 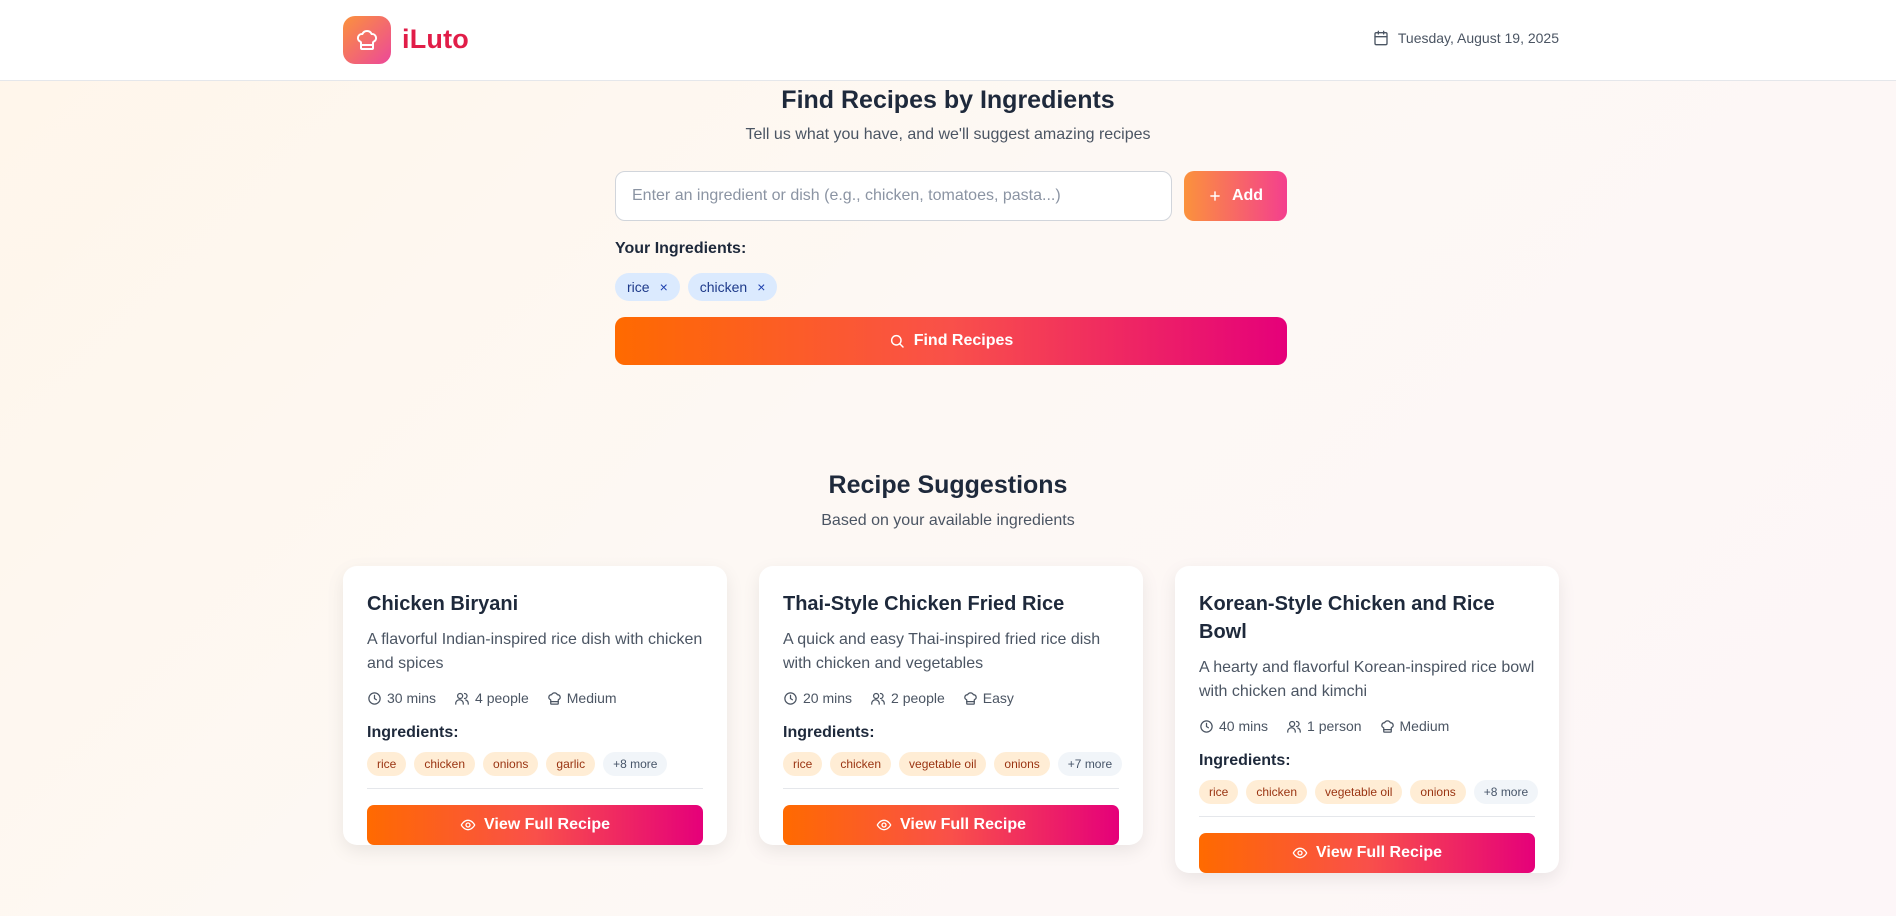 I want to click on recipe-title: Korean-Style Chicken and Rice Bowl, so click(x=1367, y=618).